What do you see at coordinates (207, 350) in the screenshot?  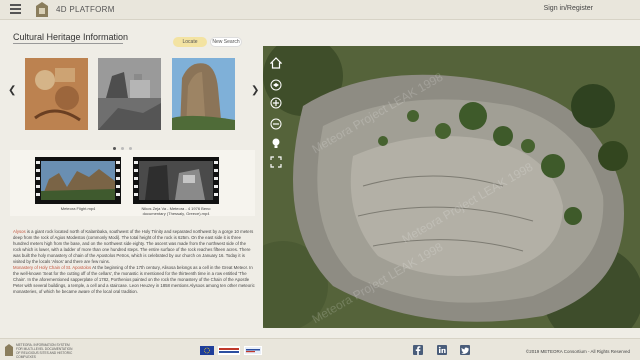 I see `eu-flag-logo` at bounding box center [207, 350].